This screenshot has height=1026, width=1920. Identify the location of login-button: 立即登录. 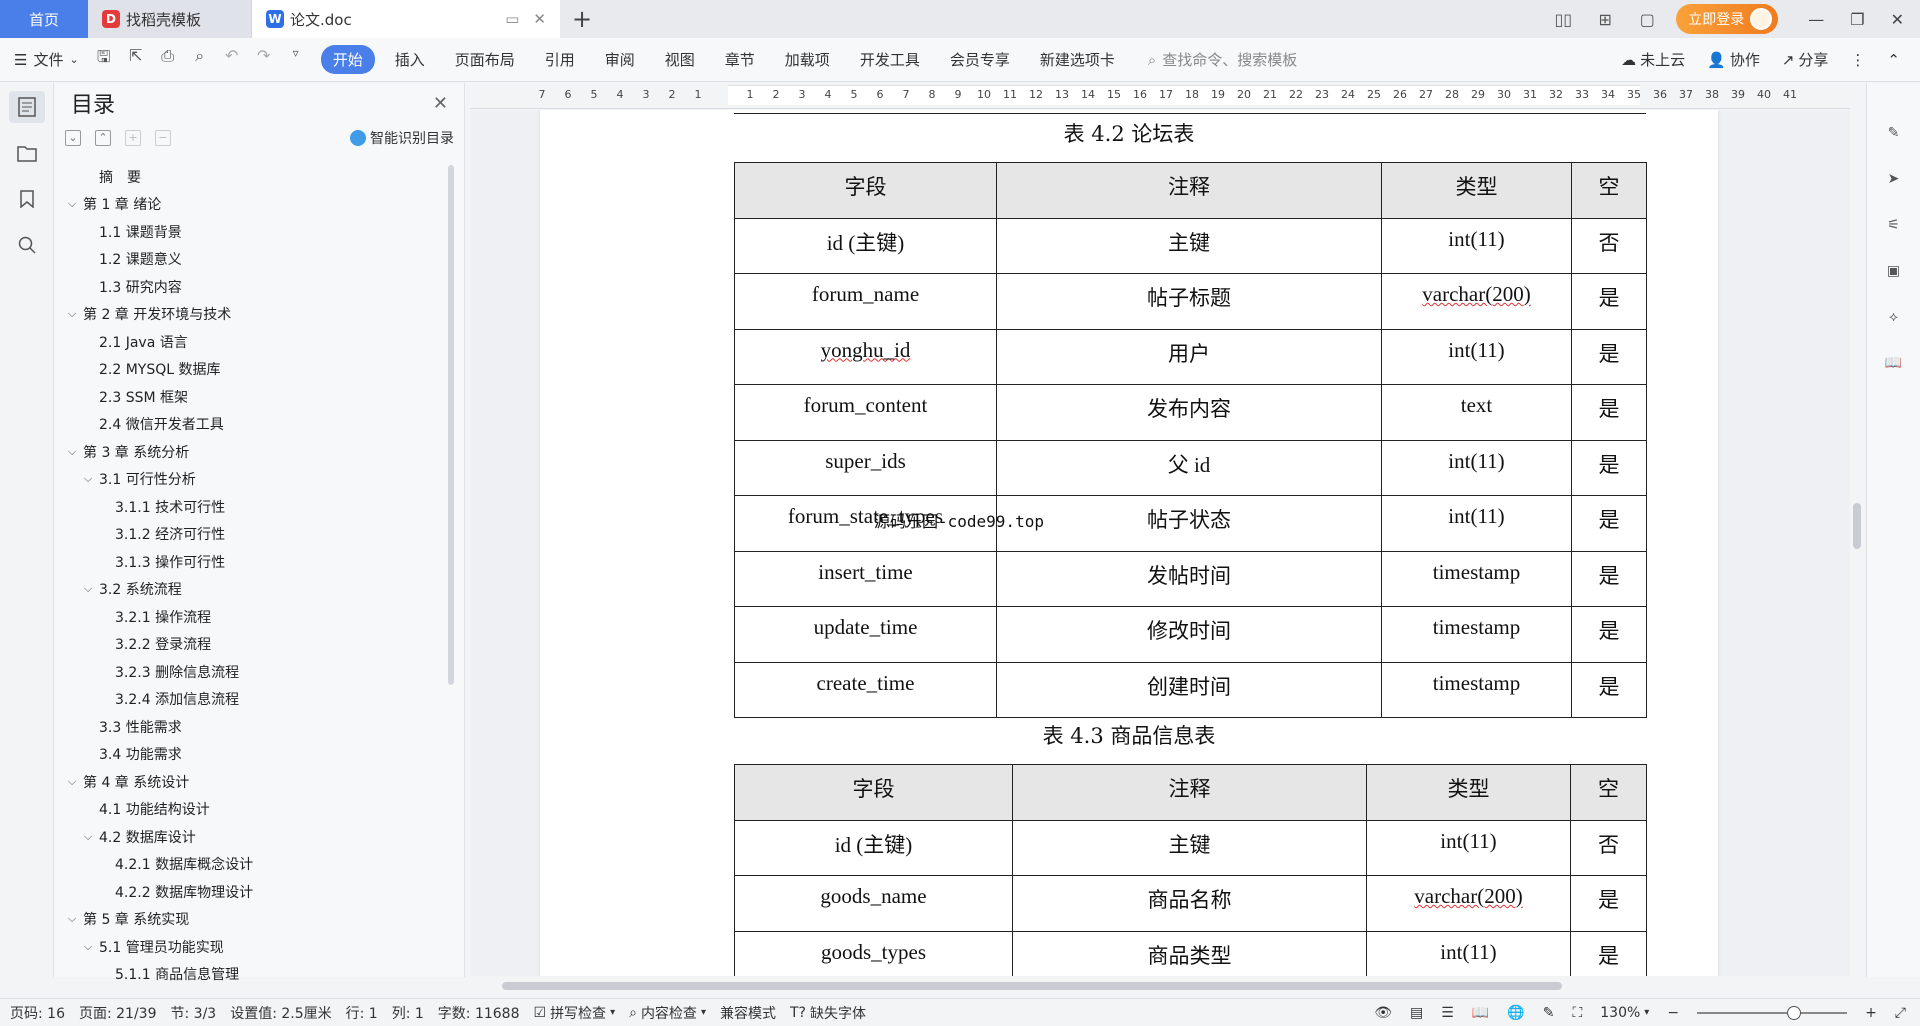
(1727, 19).